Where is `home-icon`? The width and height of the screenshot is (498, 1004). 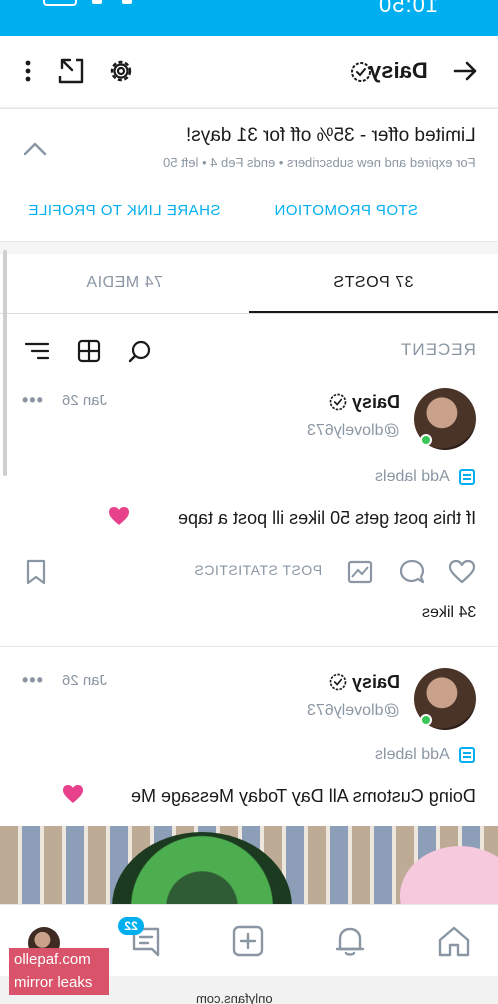 home-icon is located at coordinates (454, 941).